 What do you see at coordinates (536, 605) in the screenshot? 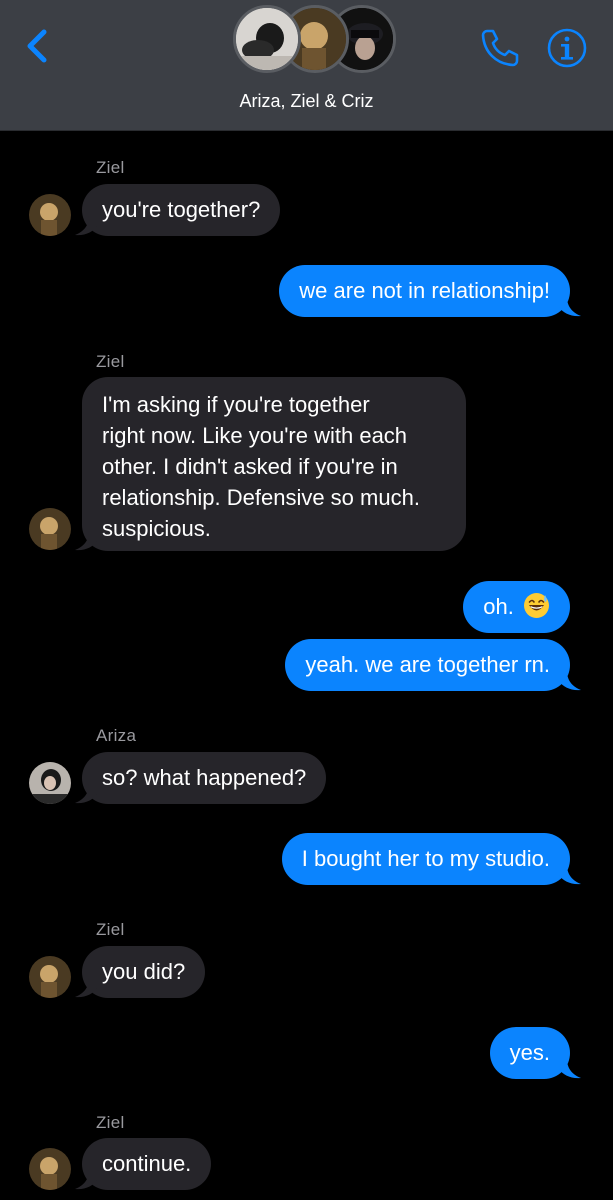
I see `grinning-sweat-emoji-icon` at bounding box center [536, 605].